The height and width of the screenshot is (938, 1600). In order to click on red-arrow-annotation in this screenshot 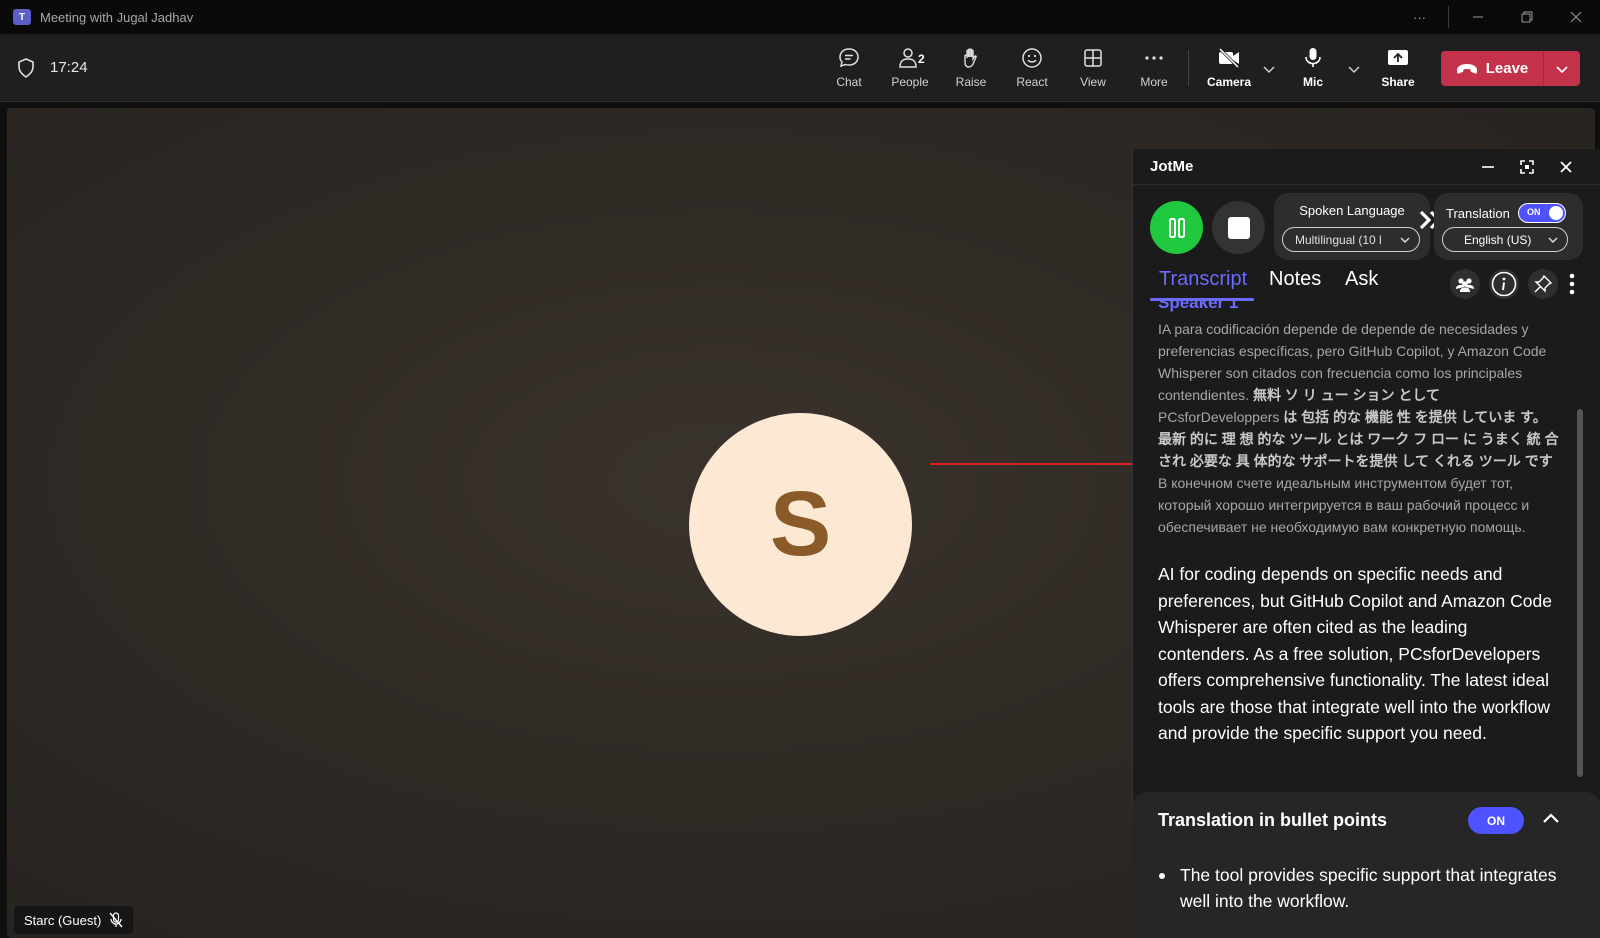, I will do `click(1039, 464)`.